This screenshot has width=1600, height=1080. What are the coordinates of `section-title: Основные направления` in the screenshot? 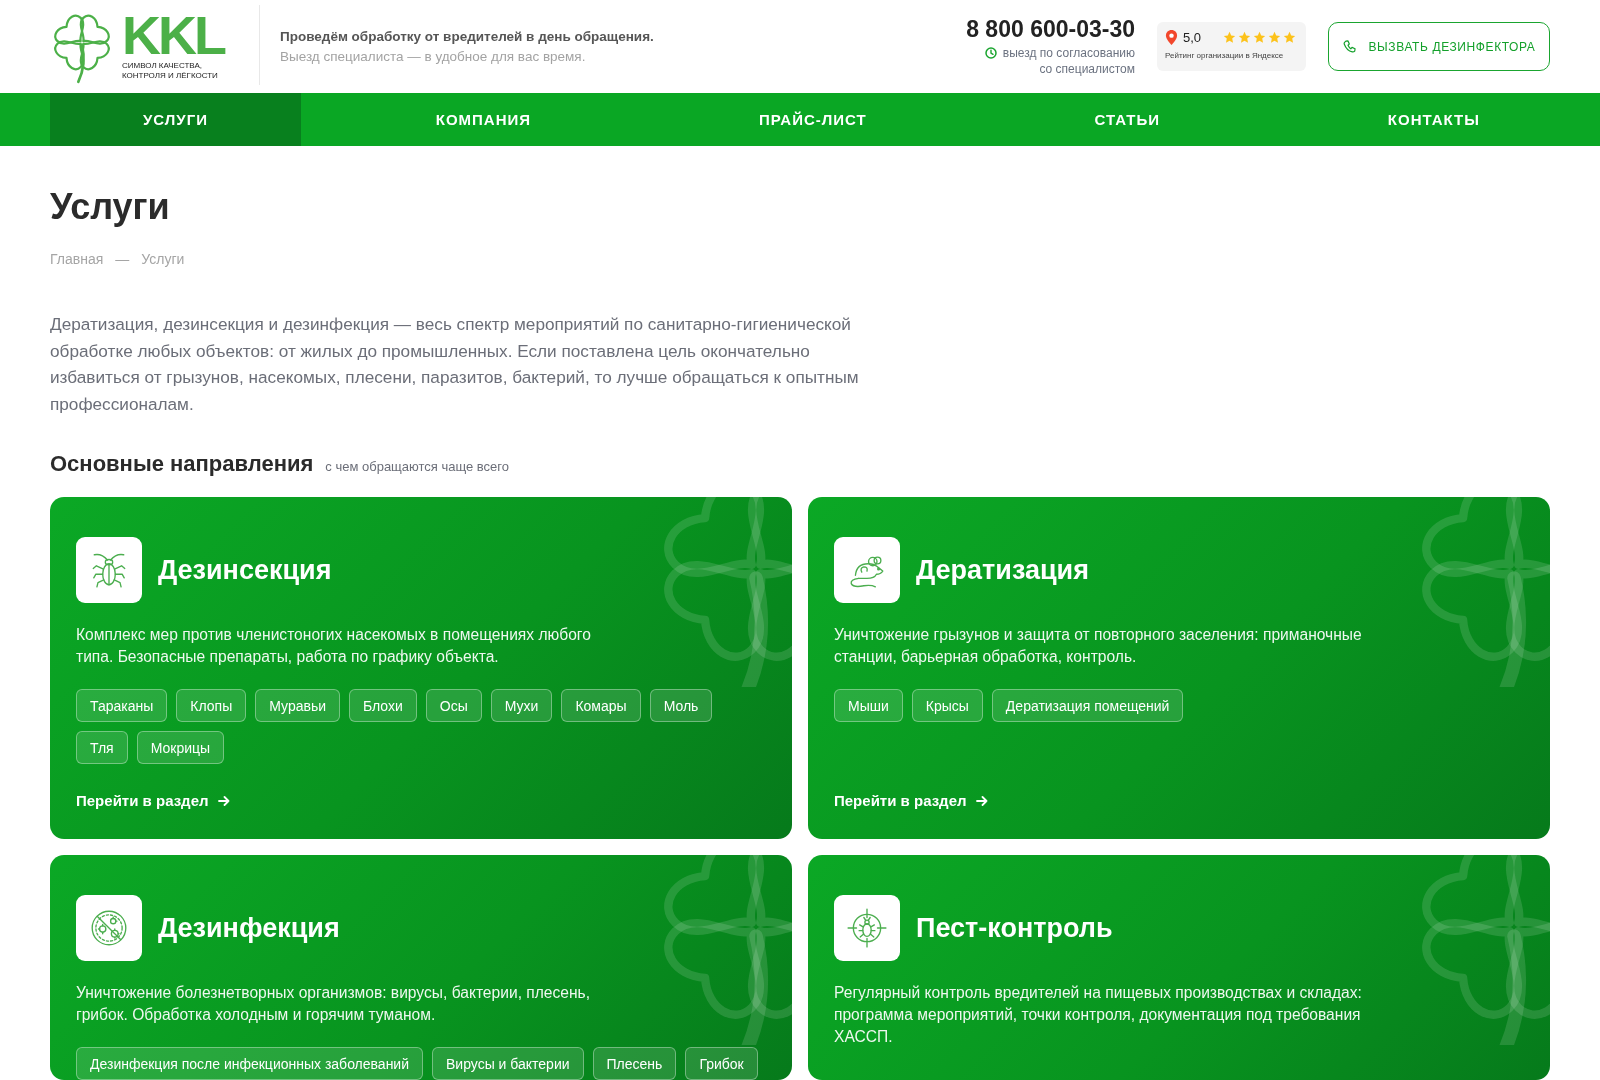 It's located at (182, 464).